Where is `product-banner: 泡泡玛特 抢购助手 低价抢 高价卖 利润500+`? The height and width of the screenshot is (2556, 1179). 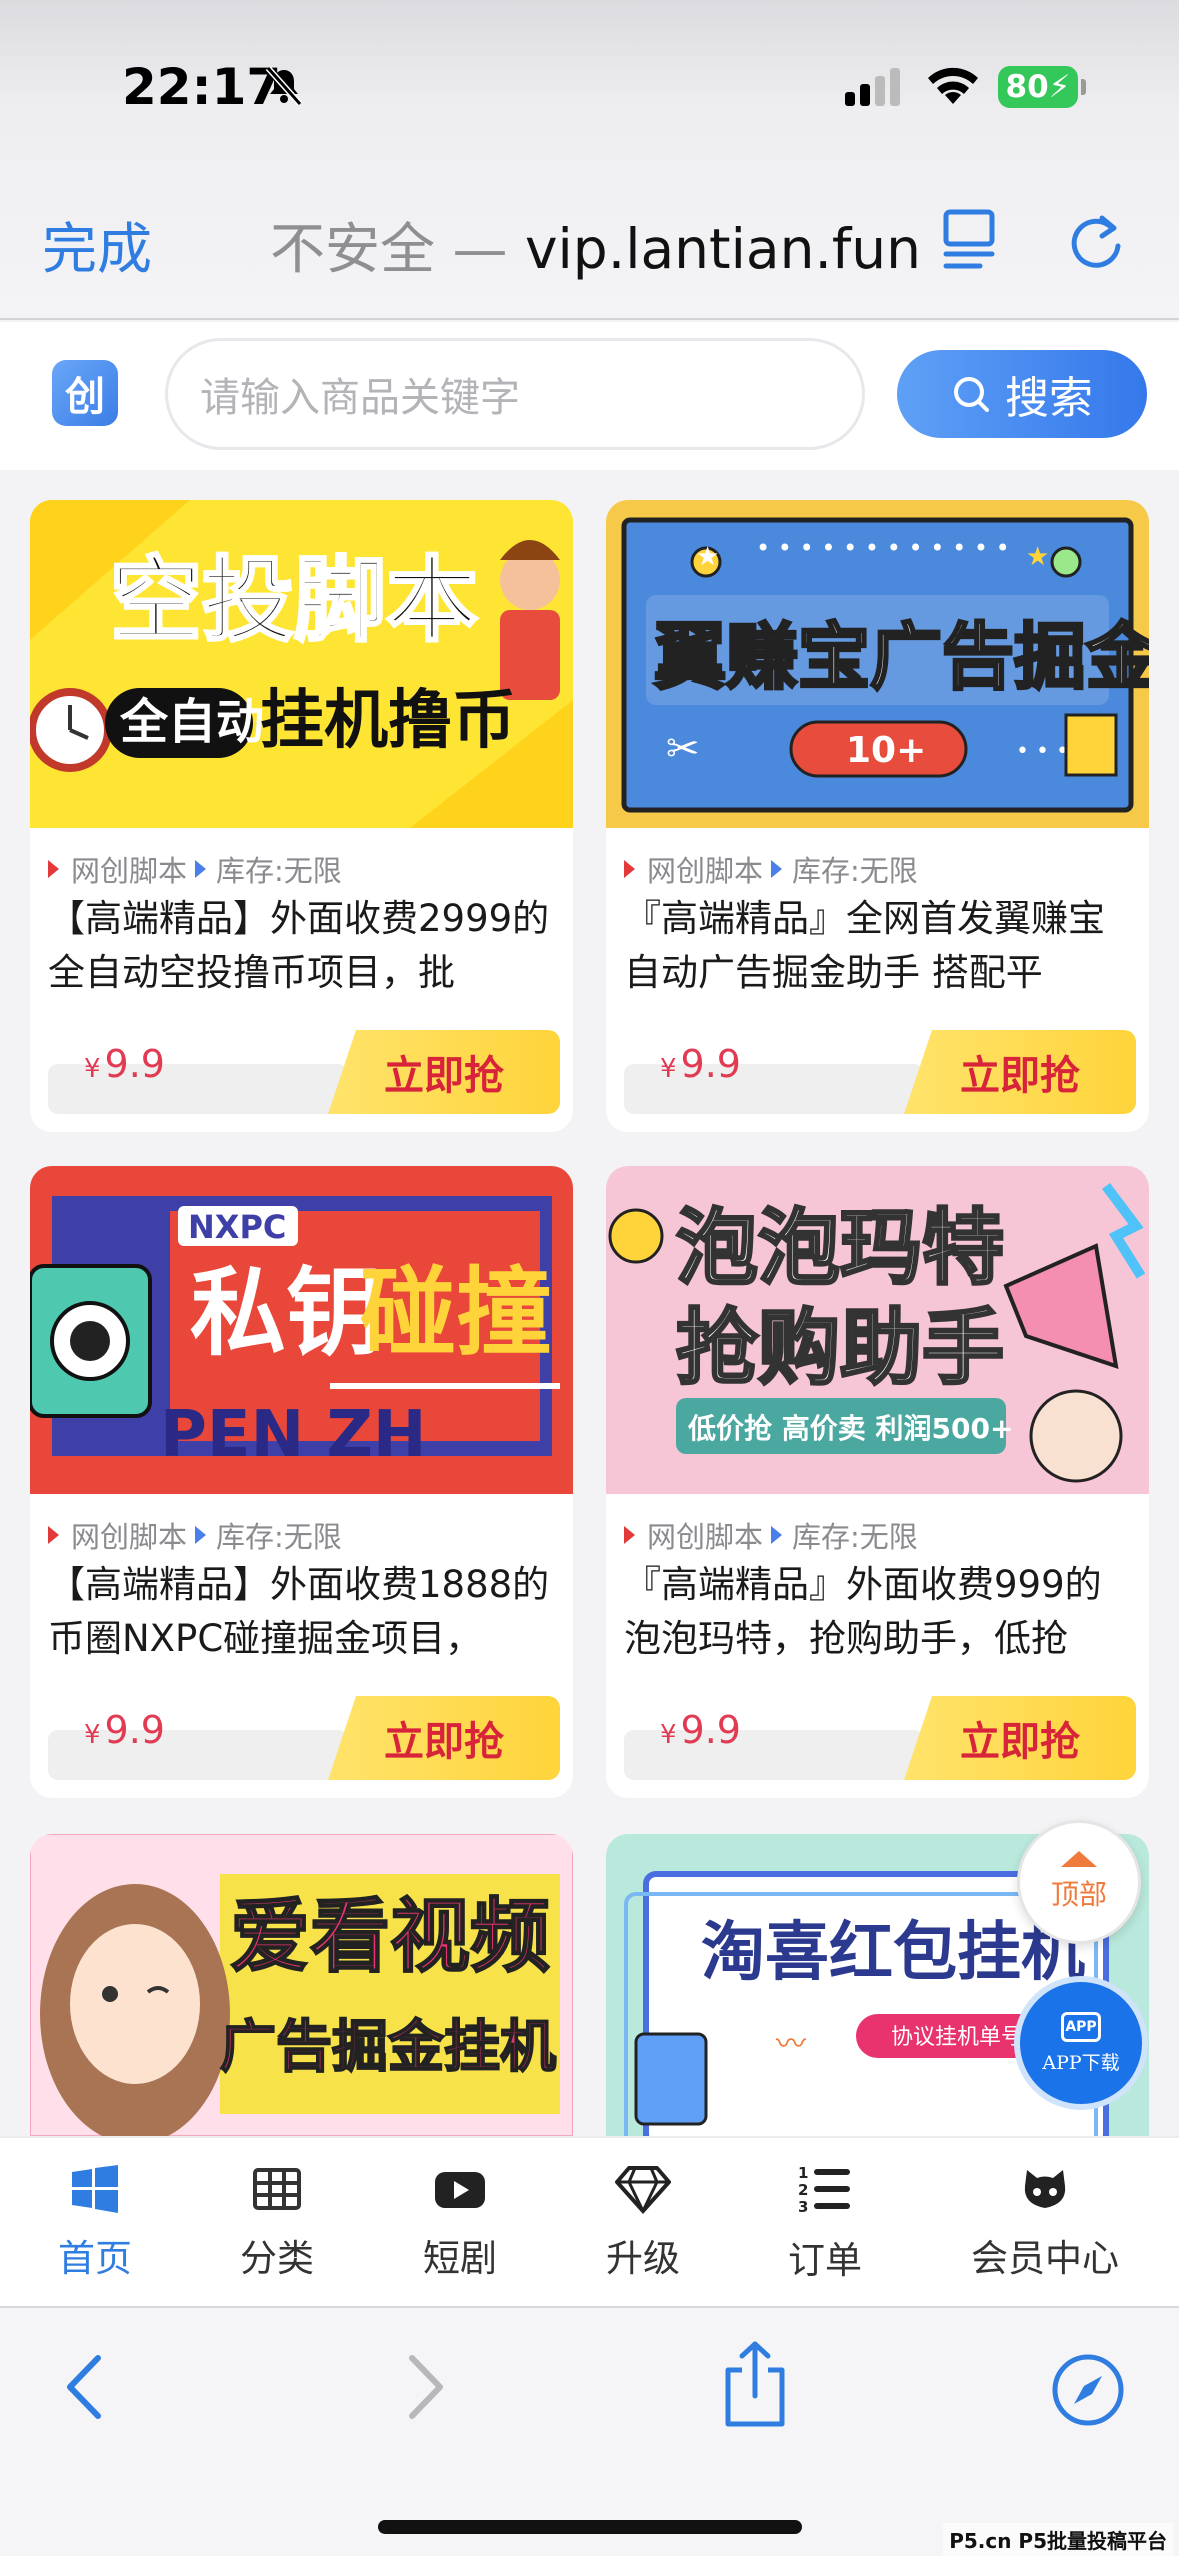
product-banner: 泡泡玛特 抢购助手 低价抢 高价卖 利润500+ is located at coordinates (877, 1330).